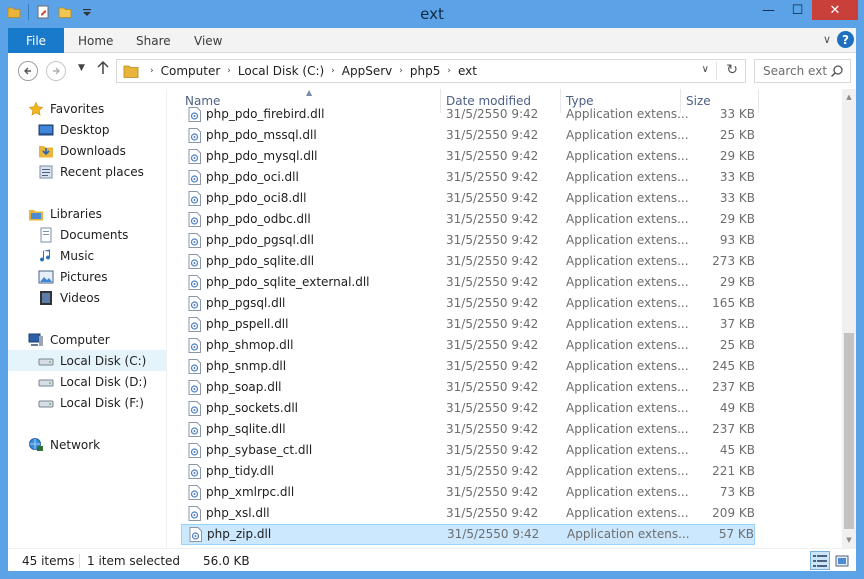  I want to click on nav-libraries: Libraries, so click(87, 213).